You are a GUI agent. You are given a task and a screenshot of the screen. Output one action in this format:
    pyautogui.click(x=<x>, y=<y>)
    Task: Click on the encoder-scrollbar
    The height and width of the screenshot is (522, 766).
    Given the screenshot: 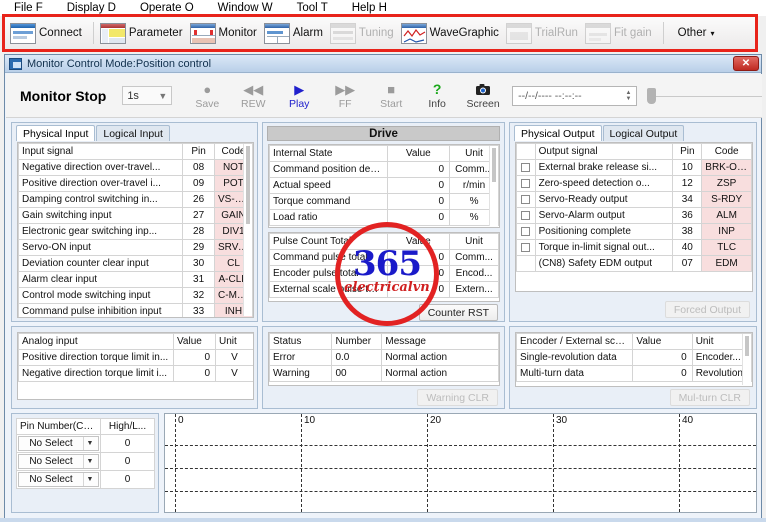 What is the action you would take?
    pyautogui.click(x=746, y=359)
    